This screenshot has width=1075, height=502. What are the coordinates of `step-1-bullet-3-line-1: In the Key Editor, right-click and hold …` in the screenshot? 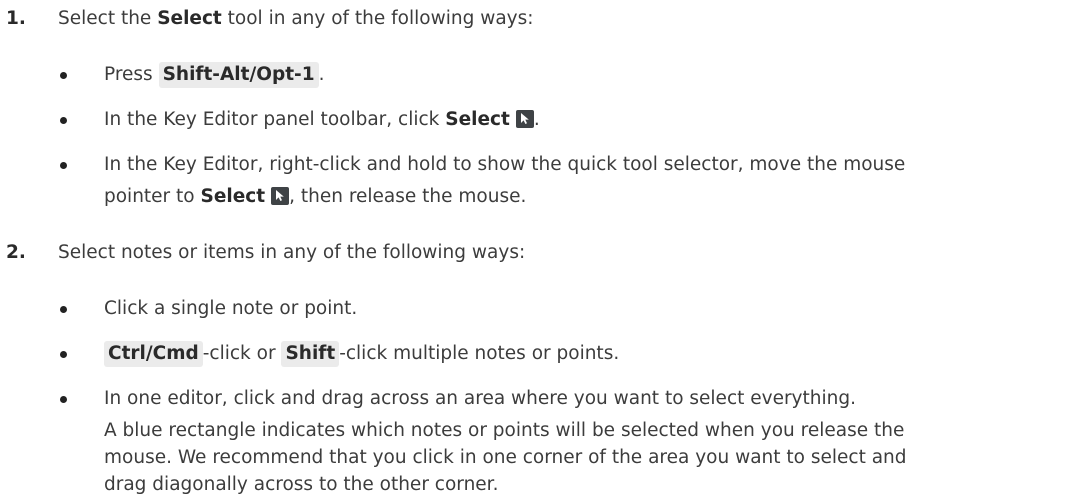 It's located at (505, 164).